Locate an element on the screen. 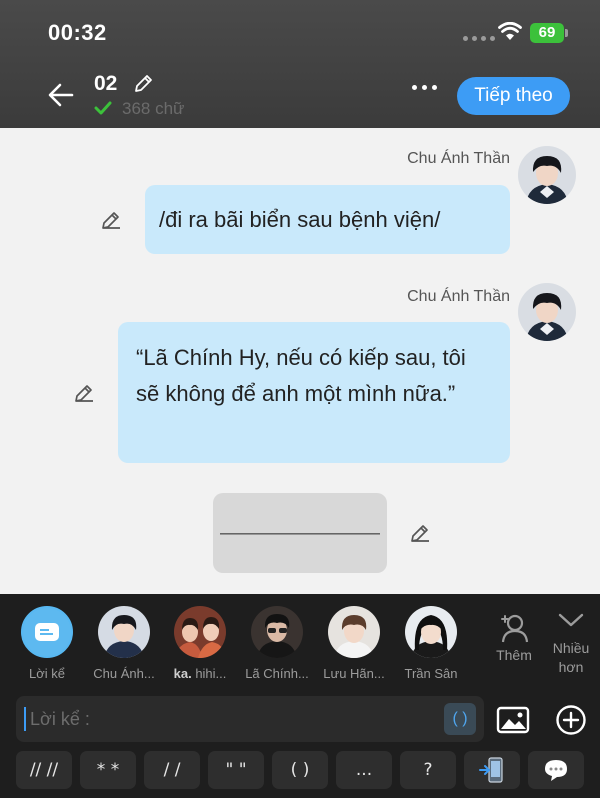 The image size is (600, 798). more-characters-button: Nhiều hơn is located at coordinates (571, 643).